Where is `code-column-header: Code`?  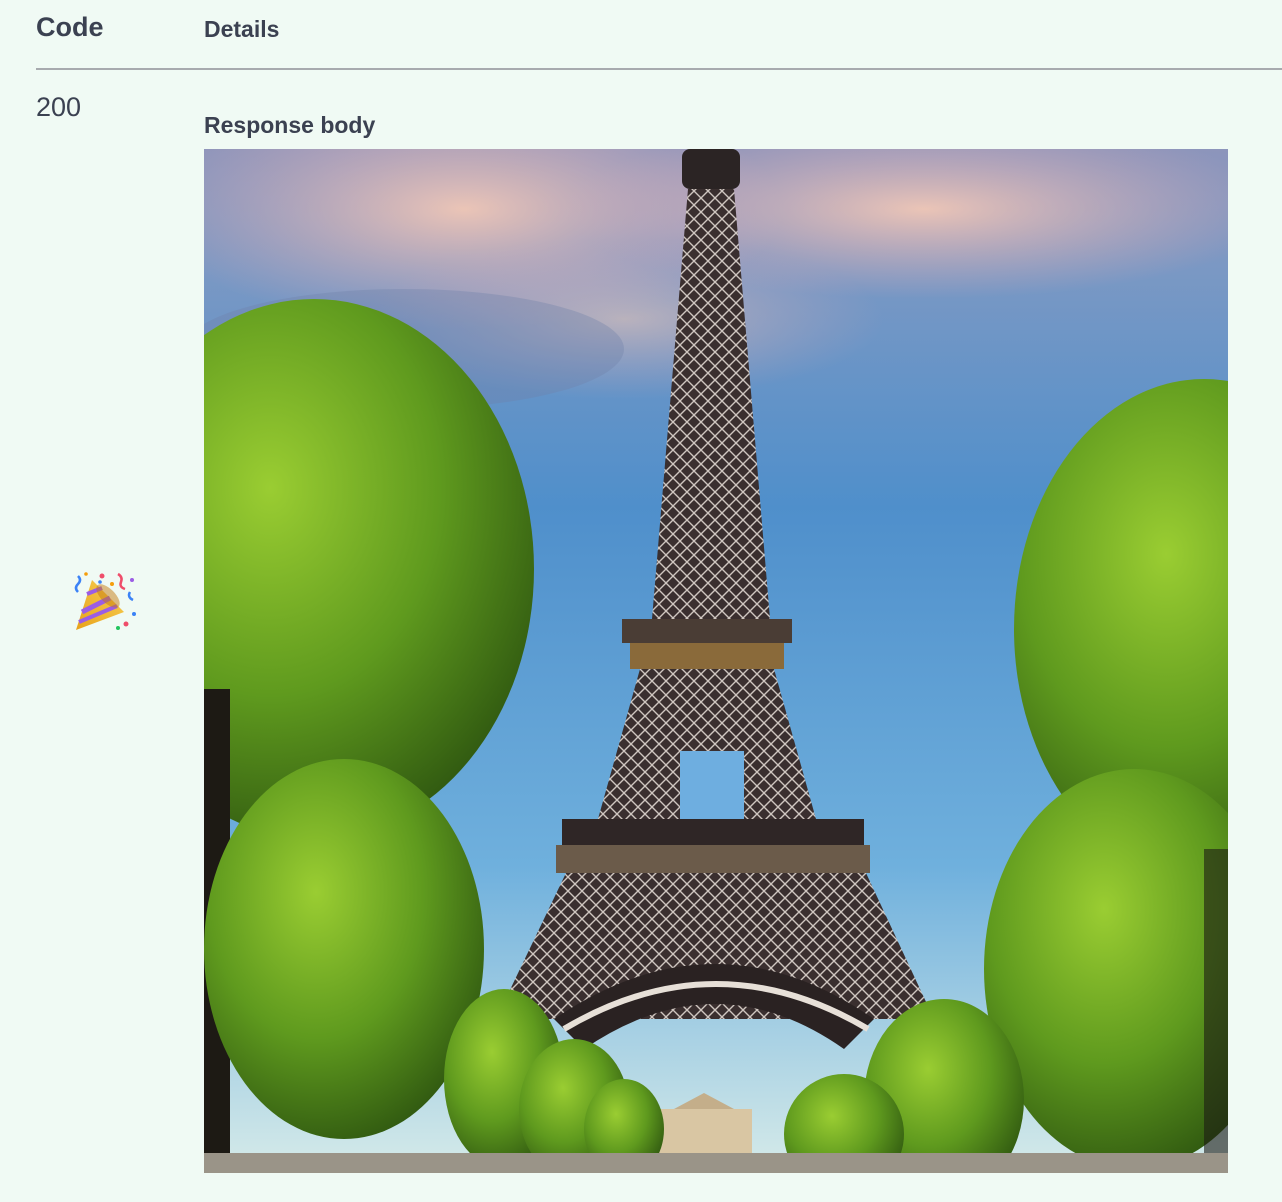 code-column-header: Code is located at coordinates (70, 27).